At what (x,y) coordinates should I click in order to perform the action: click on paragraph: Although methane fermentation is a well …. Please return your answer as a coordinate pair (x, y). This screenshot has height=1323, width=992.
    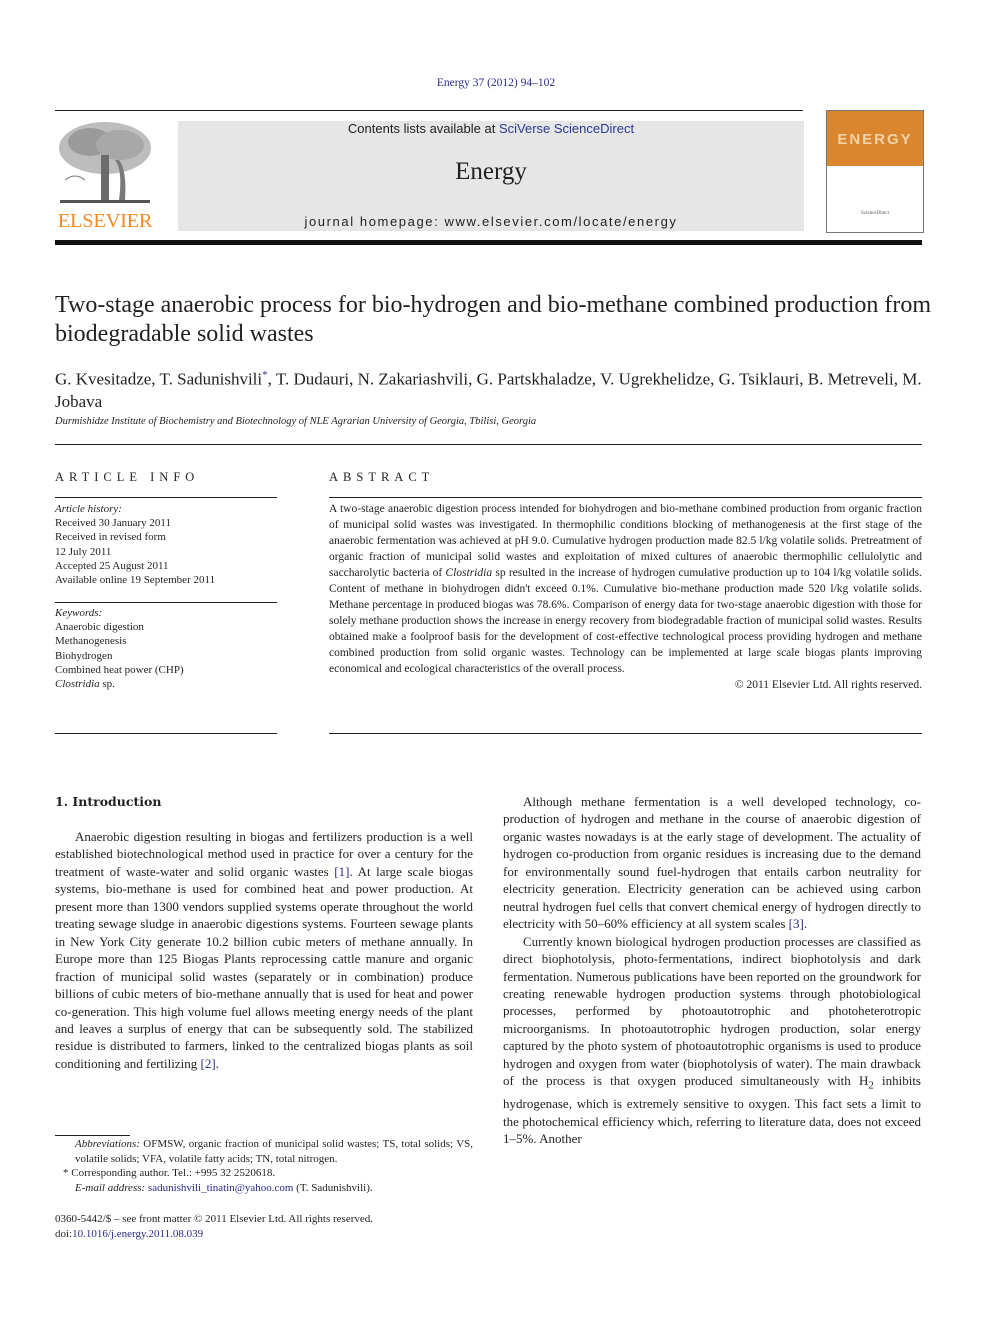
    Looking at the image, I should click on (712, 863).